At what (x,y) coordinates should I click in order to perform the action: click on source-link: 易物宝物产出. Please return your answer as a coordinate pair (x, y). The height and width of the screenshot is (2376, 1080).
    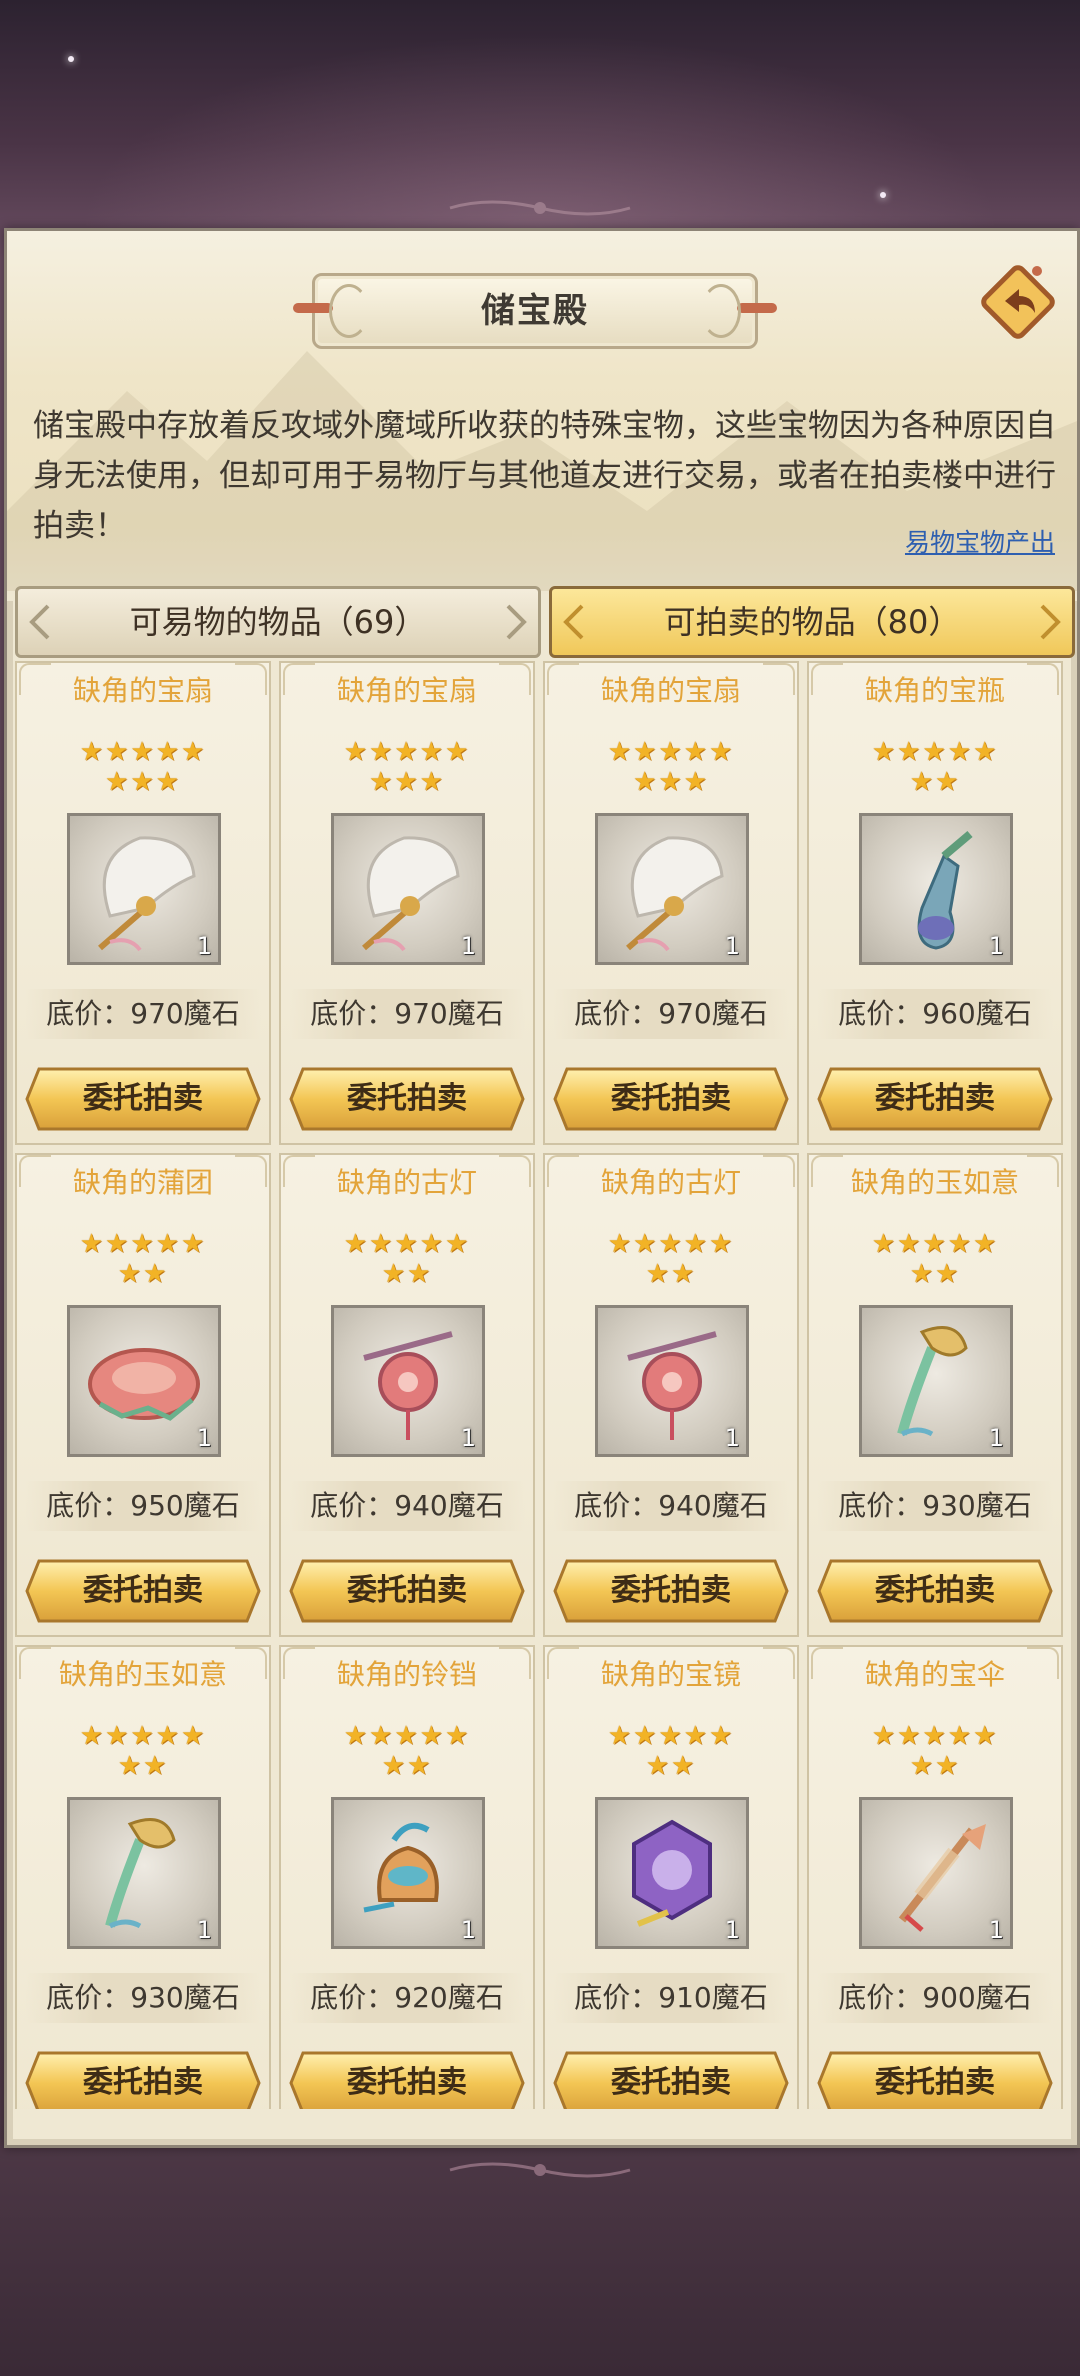
    Looking at the image, I should click on (980, 541).